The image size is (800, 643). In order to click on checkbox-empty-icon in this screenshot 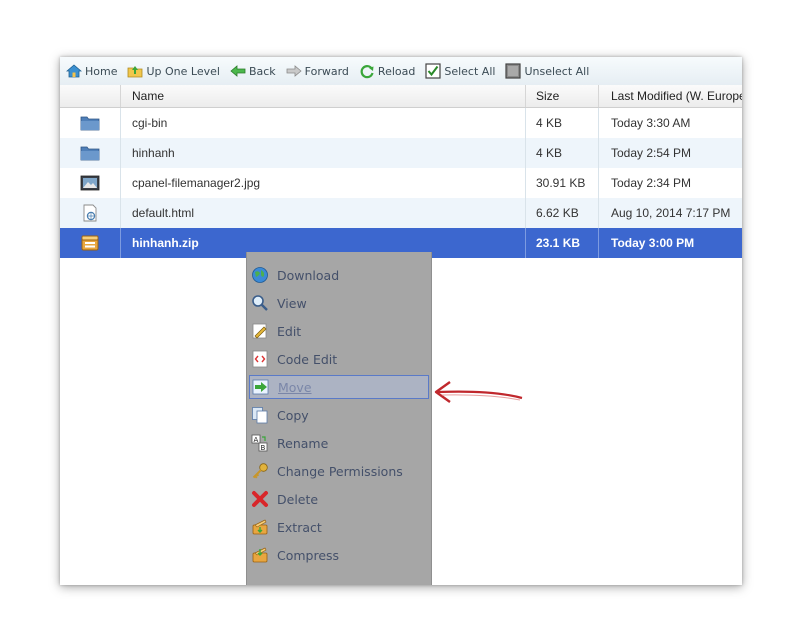, I will do `click(513, 71)`.